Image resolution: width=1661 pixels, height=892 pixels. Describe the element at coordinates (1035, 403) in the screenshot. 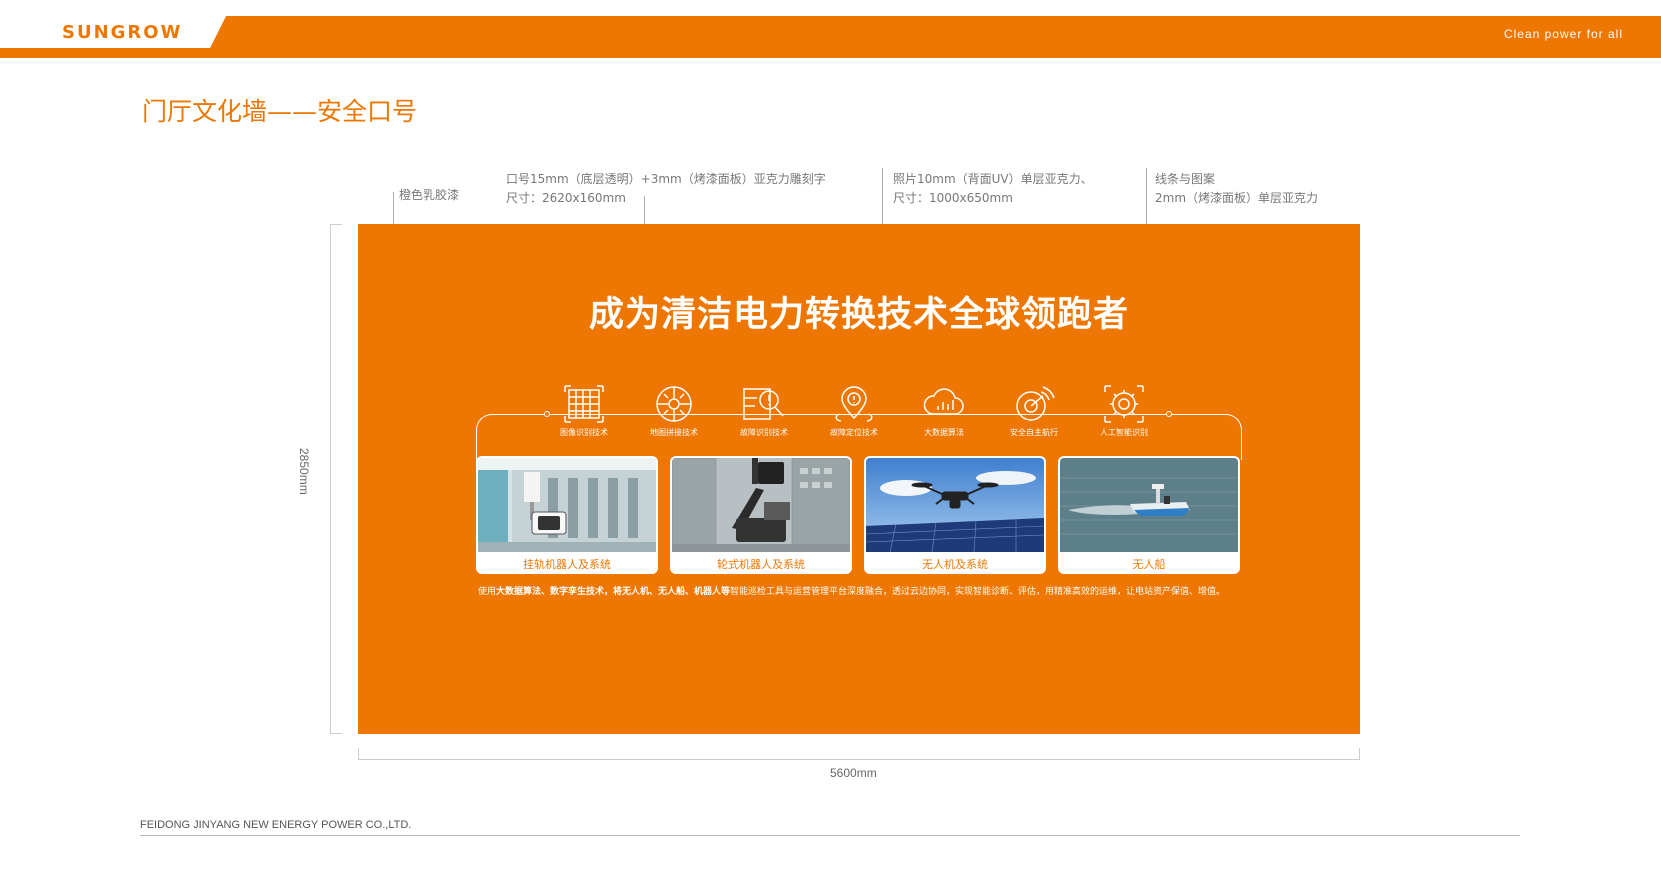

I see `radar-autopilot-icon` at that location.